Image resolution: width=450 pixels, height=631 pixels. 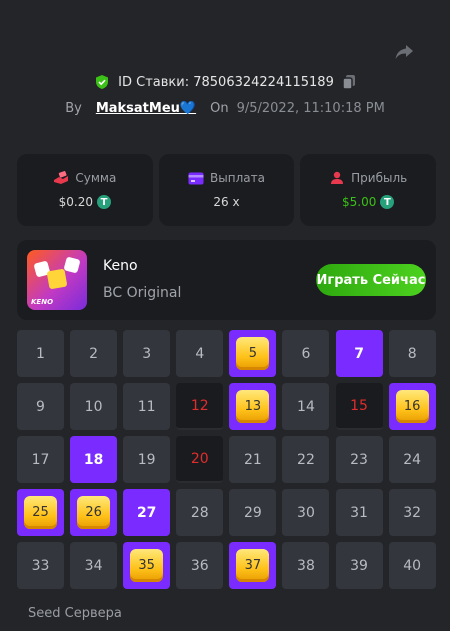 I want to click on keno-cell: 13, so click(x=253, y=406).